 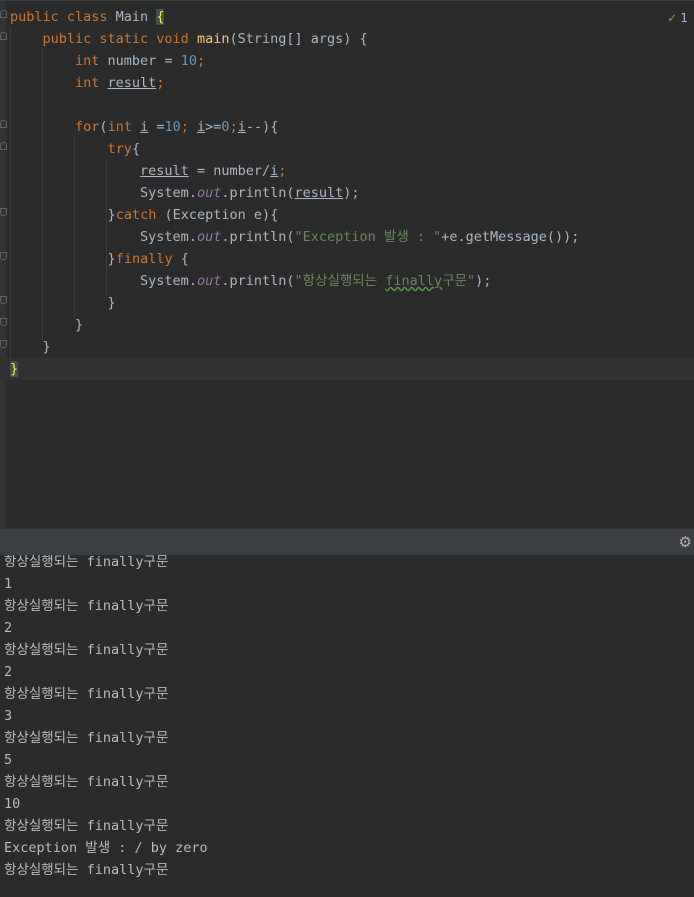 What do you see at coordinates (8, 716) in the screenshot?
I see `console-line: 3` at bounding box center [8, 716].